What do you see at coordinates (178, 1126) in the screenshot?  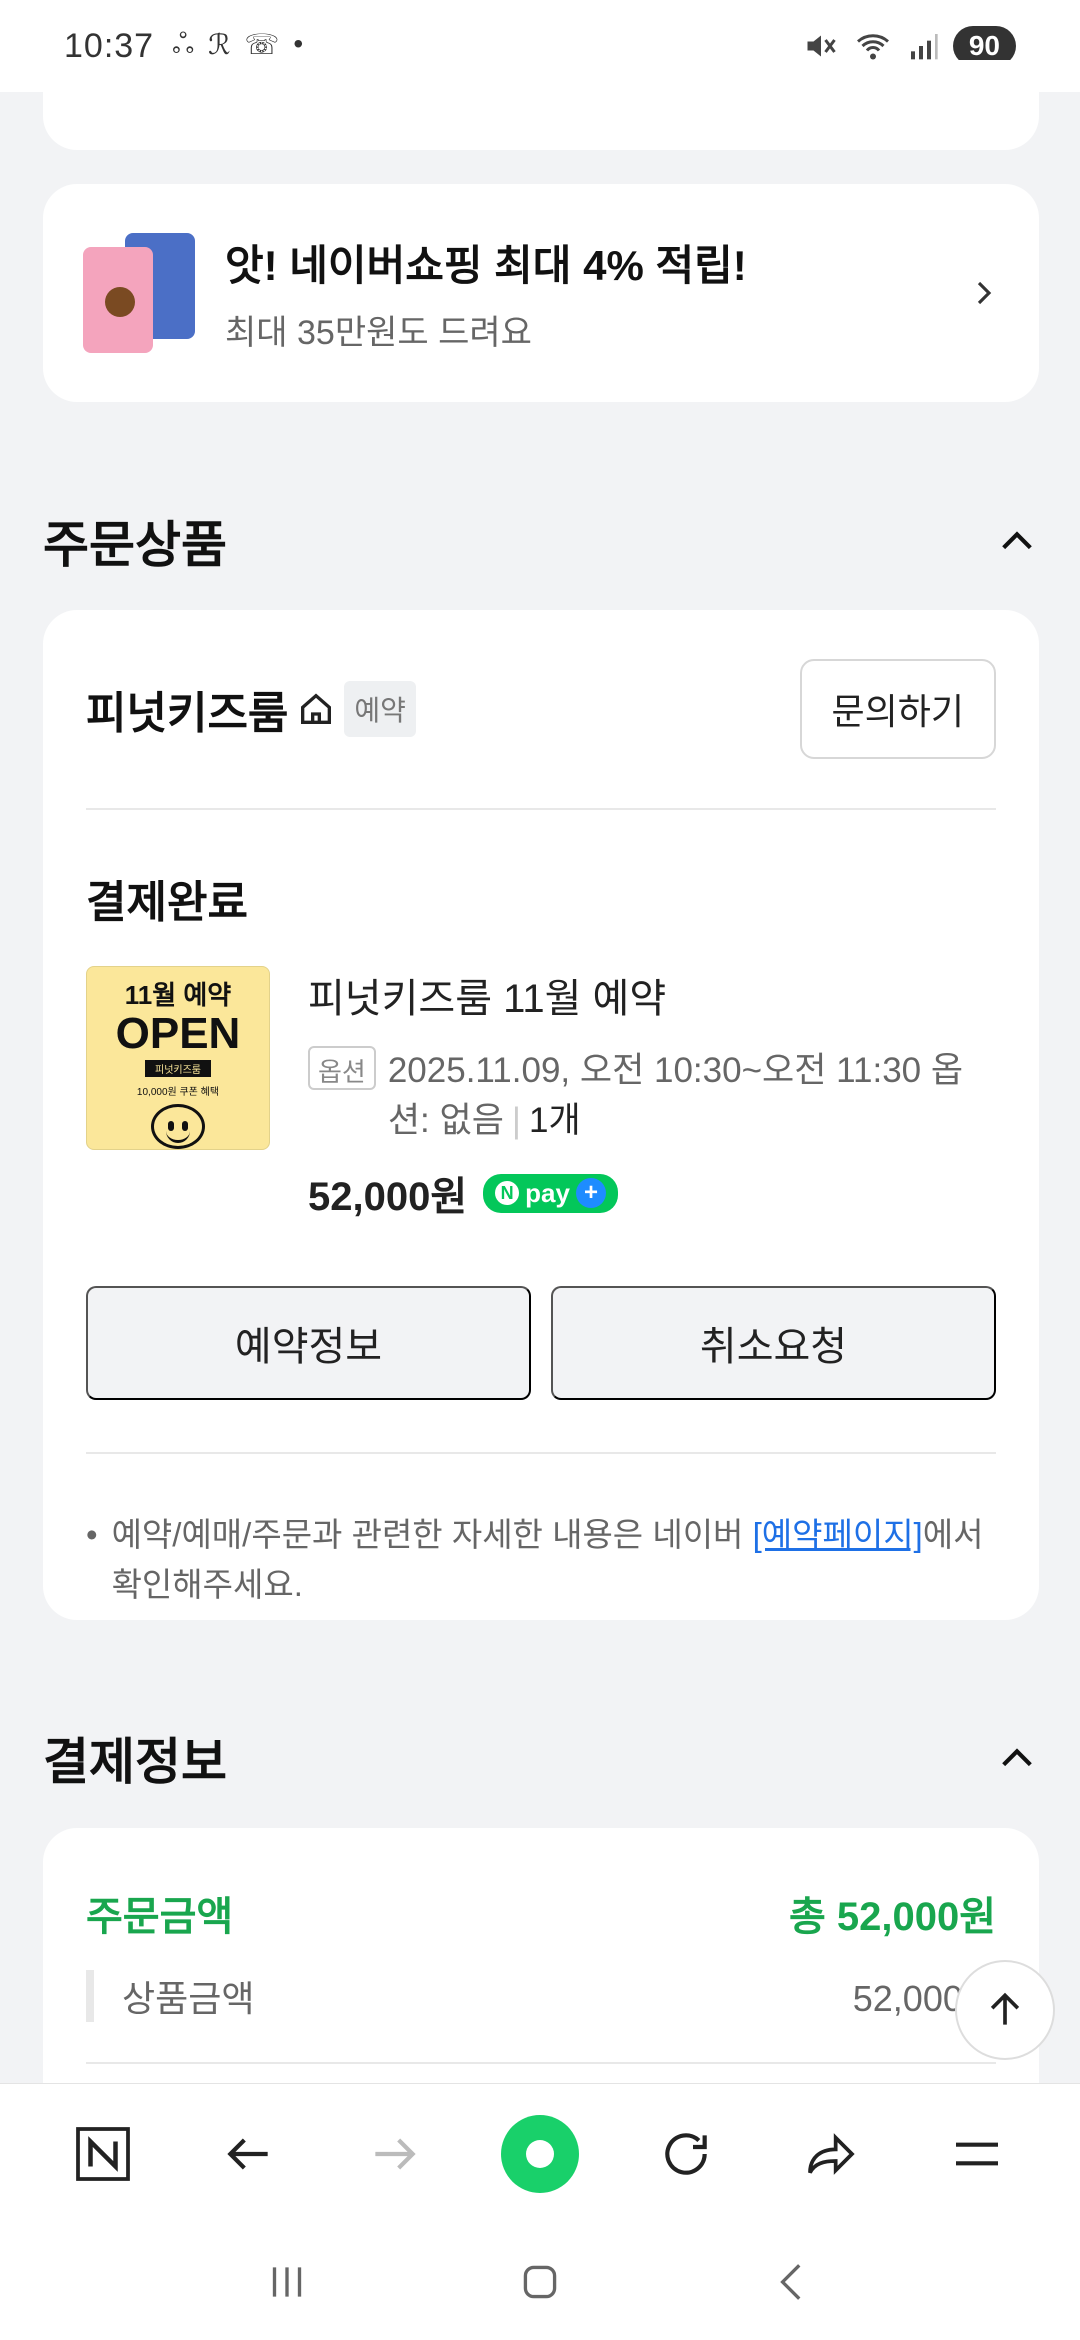 I see `smiley-icon` at bounding box center [178, 1126].